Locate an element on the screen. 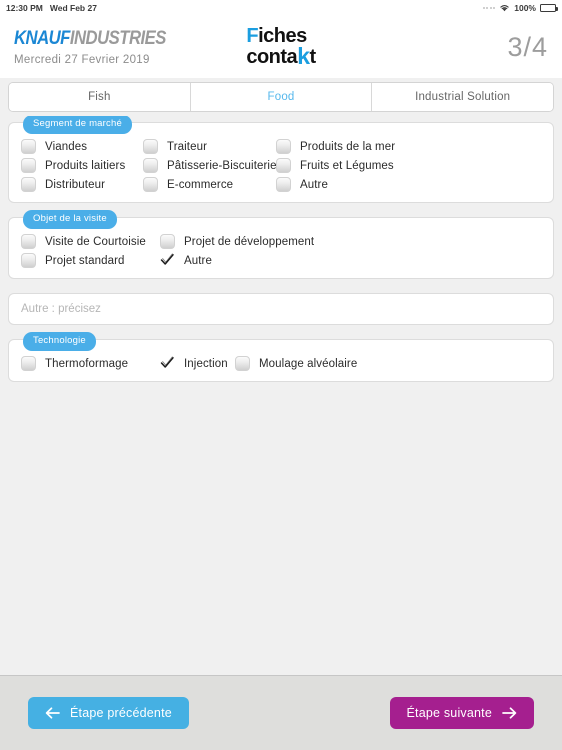  checkbox-label: Viandes is located at coordinates (66, 146).